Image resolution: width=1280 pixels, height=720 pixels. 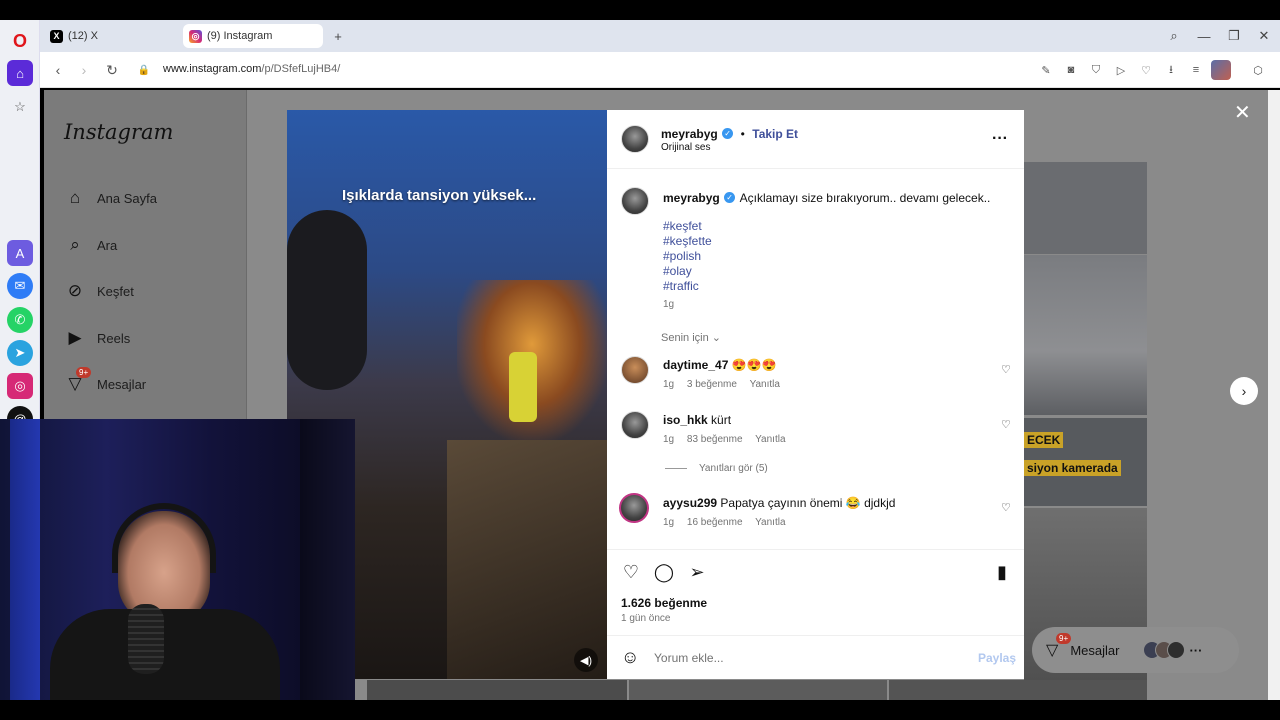 I want to click on bookmark-icon: ▮, so click(x=1002, y=572).